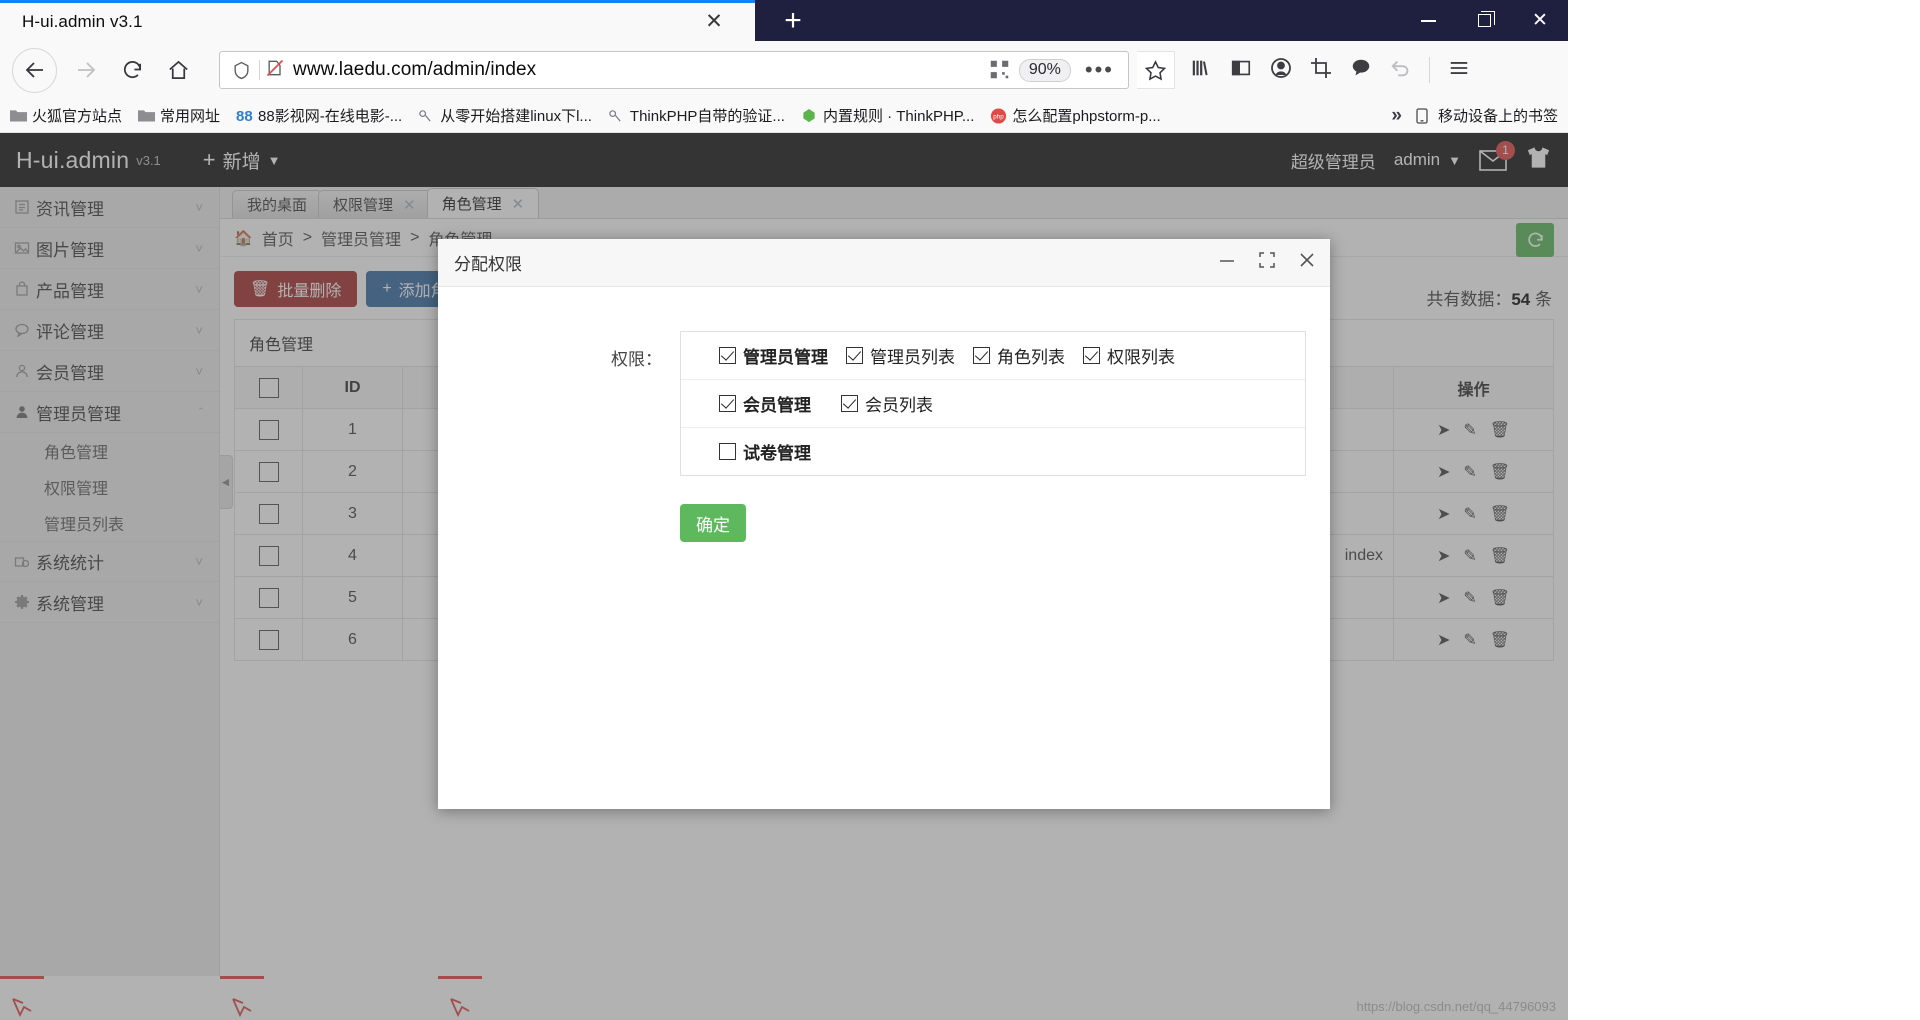 The height and width of the screenshot is (1020, 1920). I want to click on forward-button, so click(86, 70).